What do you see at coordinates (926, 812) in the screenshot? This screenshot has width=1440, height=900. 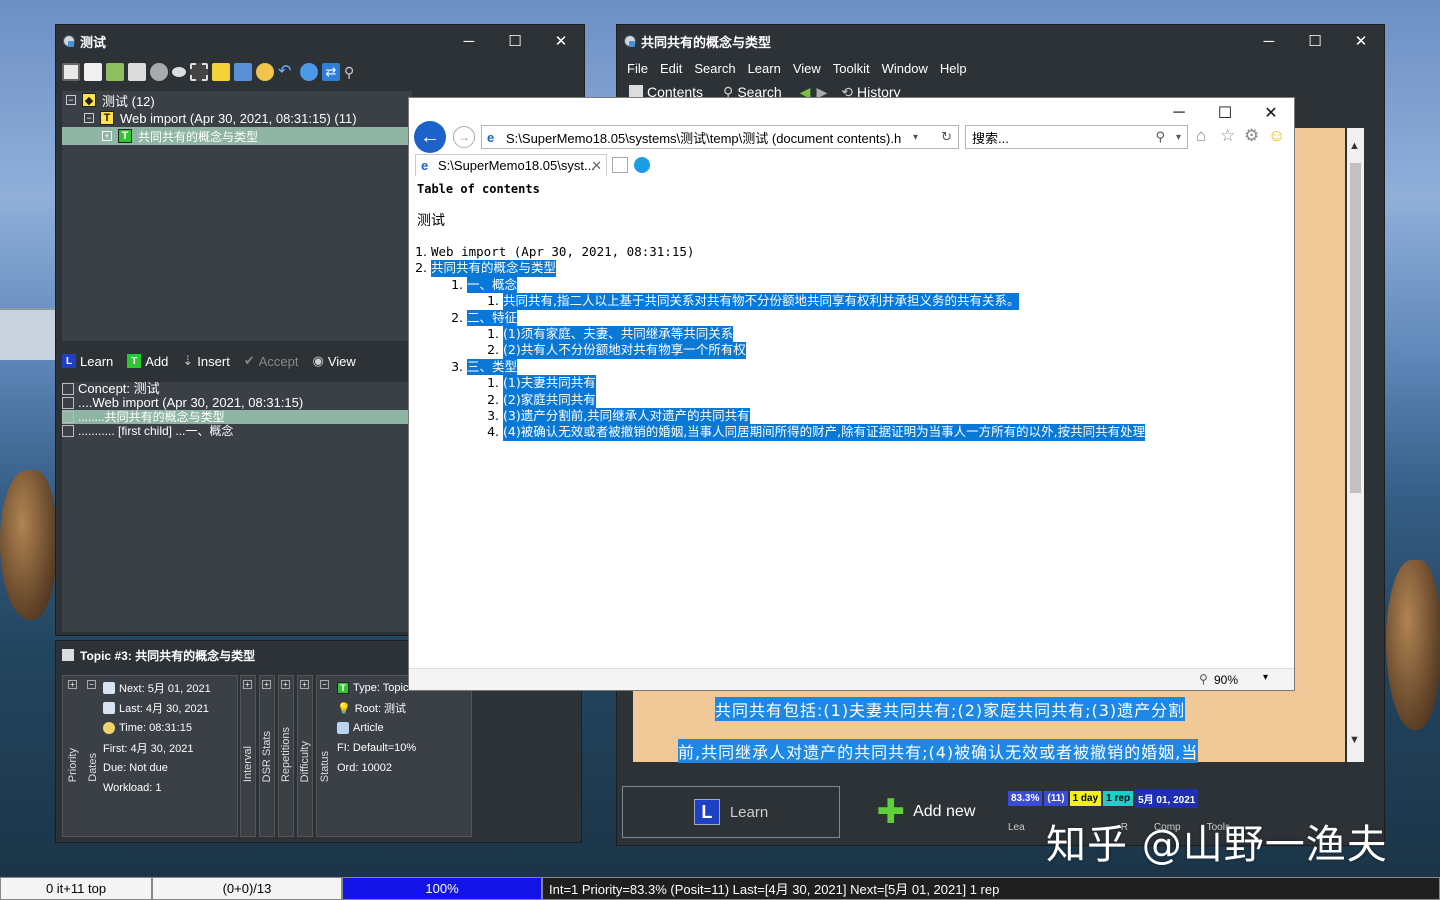 I see `add-new-button: ✚ Add new` at bounding box center [926, 812].